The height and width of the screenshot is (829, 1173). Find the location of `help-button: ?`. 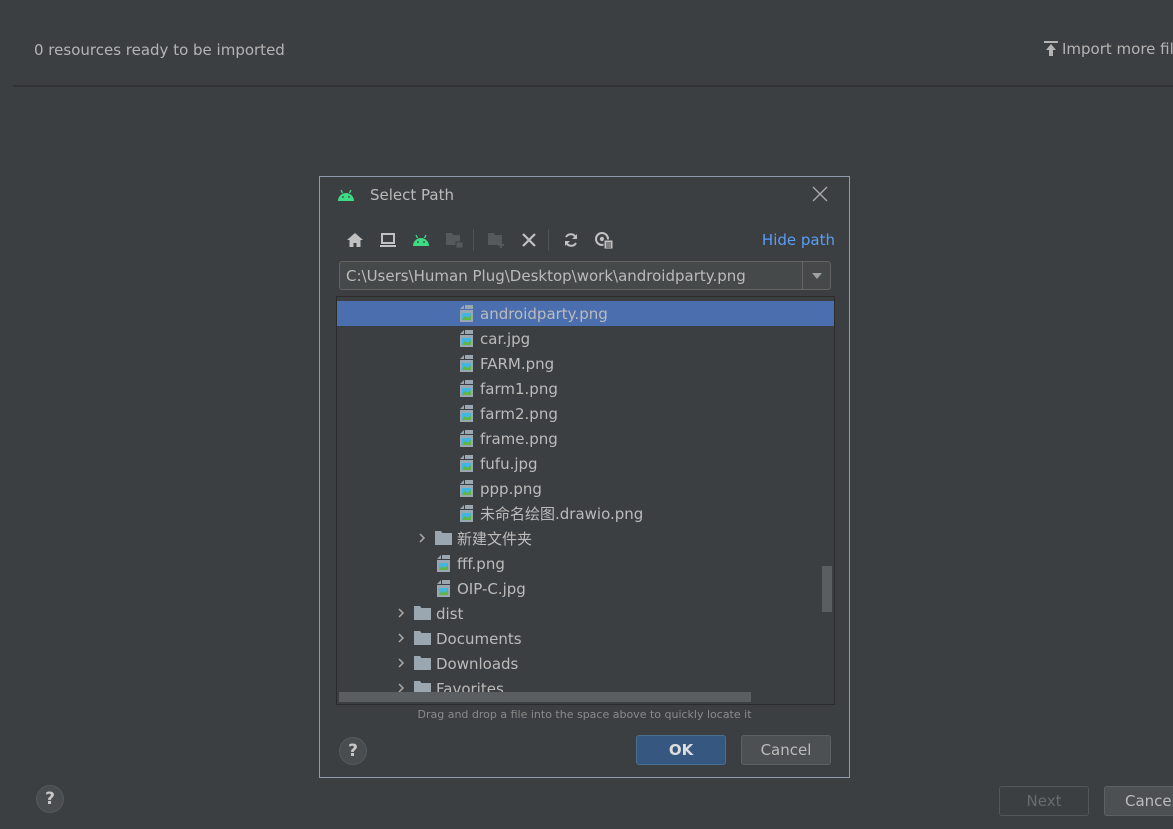

help-button: ? is located at coordinates (50, 799).